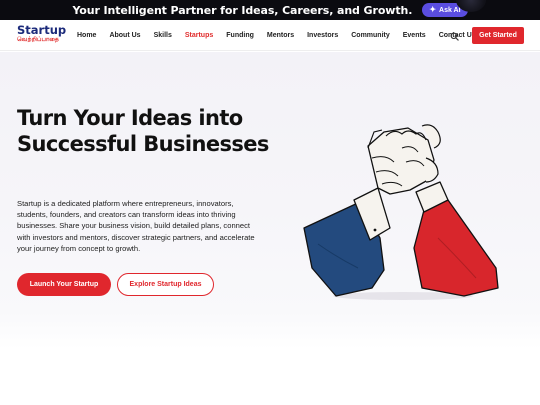 This screenshot has height=405, width=540. Describe the element at coordinates (199, 35) in the screenshot. I see `nav-item-startups: Startups` at that location.